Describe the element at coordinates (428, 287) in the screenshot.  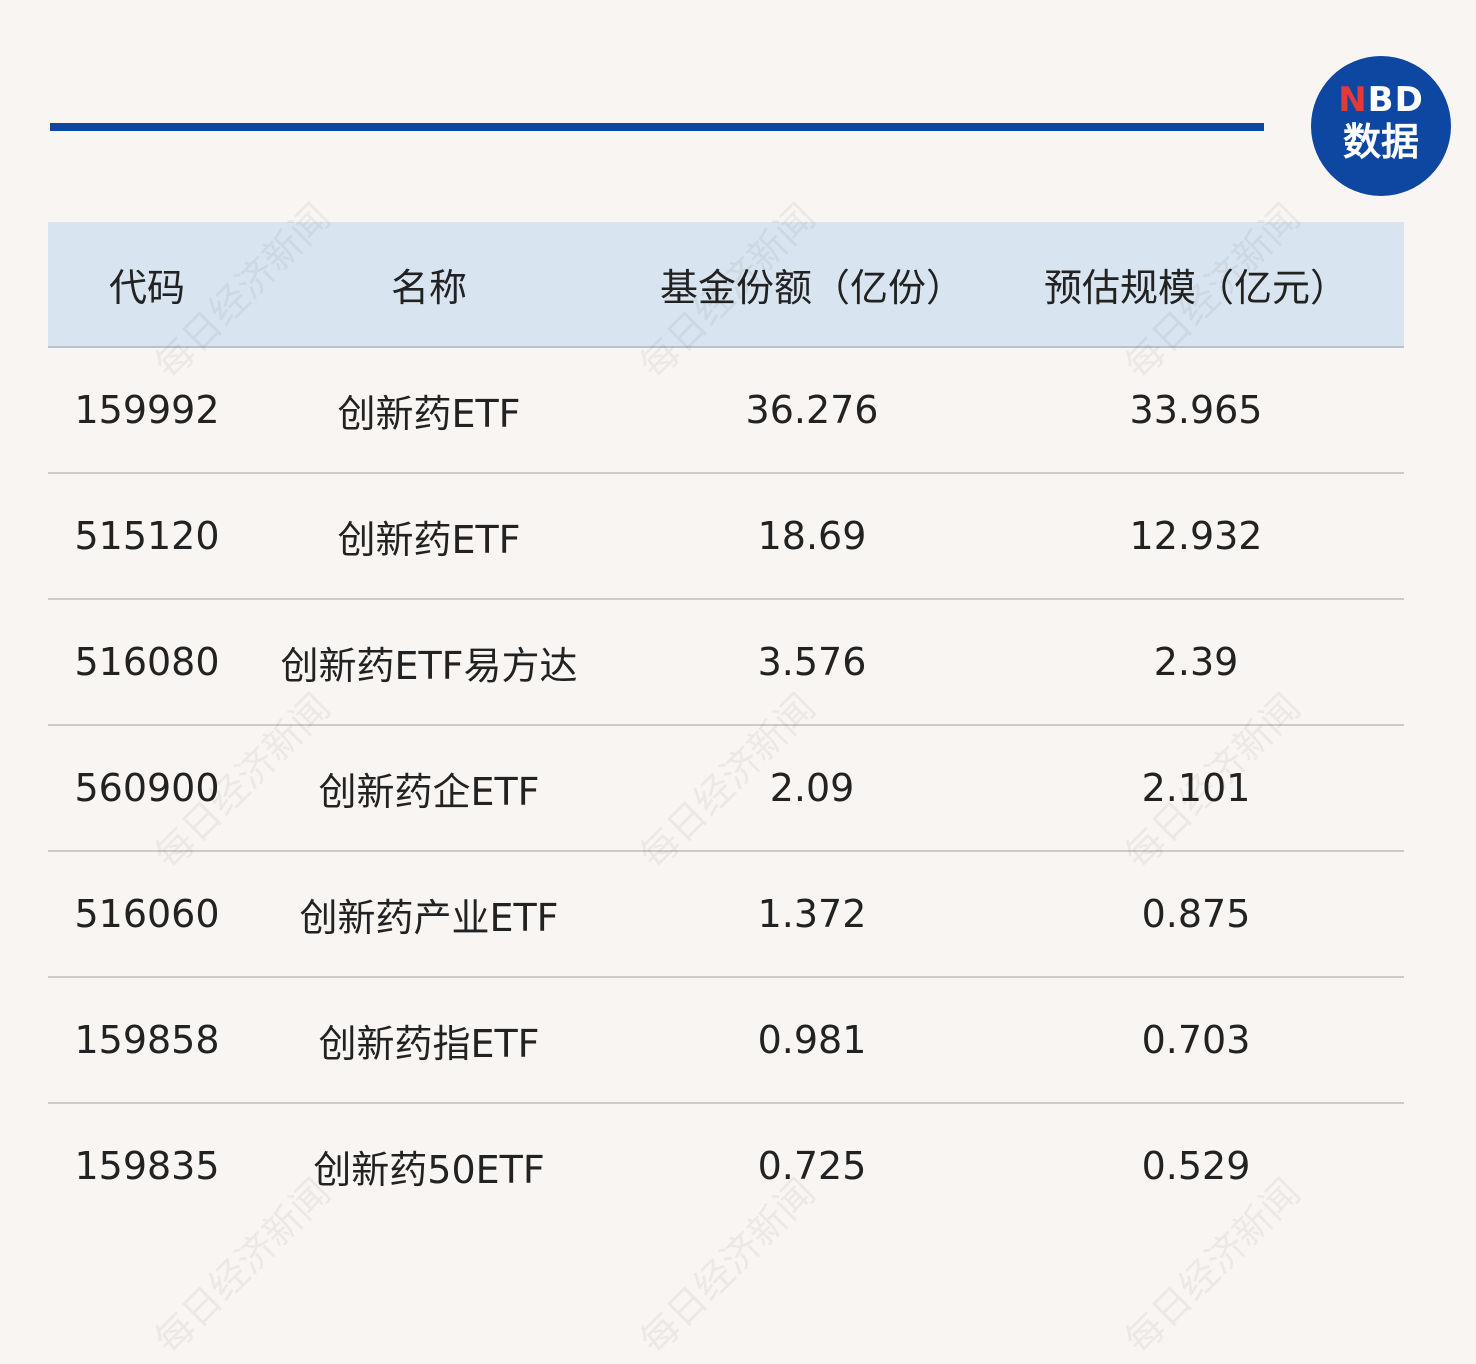
I see `header-name: 名称` at that location.